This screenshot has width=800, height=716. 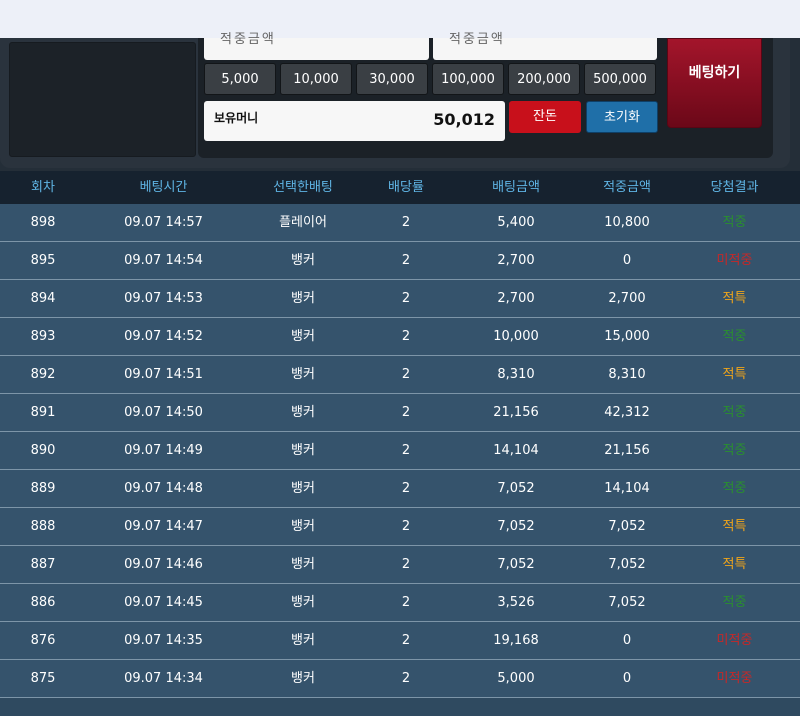 I want to click on cell-bet-time: 09.07 14:34, so click(x=163, y=678).